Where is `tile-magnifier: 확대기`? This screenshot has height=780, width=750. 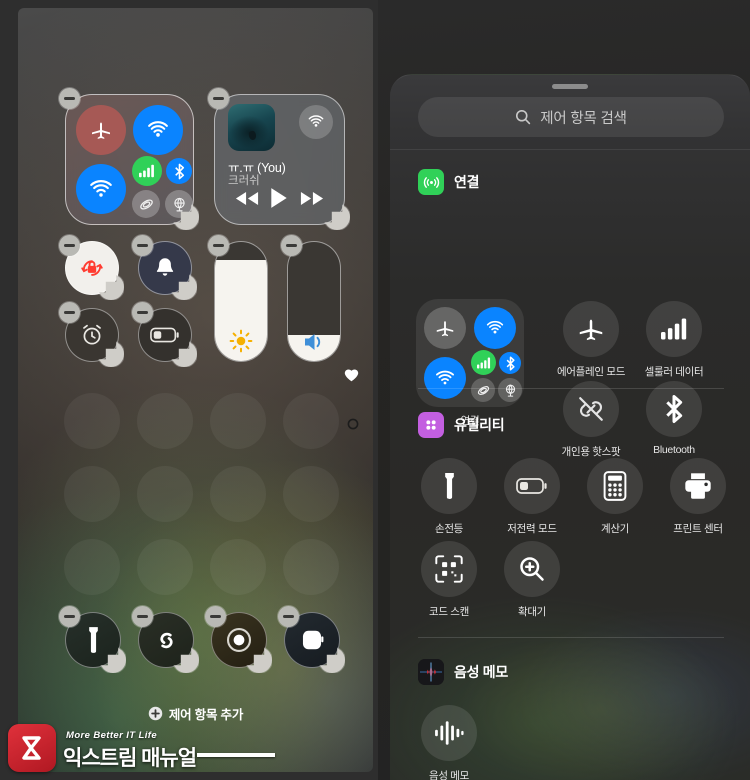
tile-magnifier: 확대기 is located at coordinates (532, 580).